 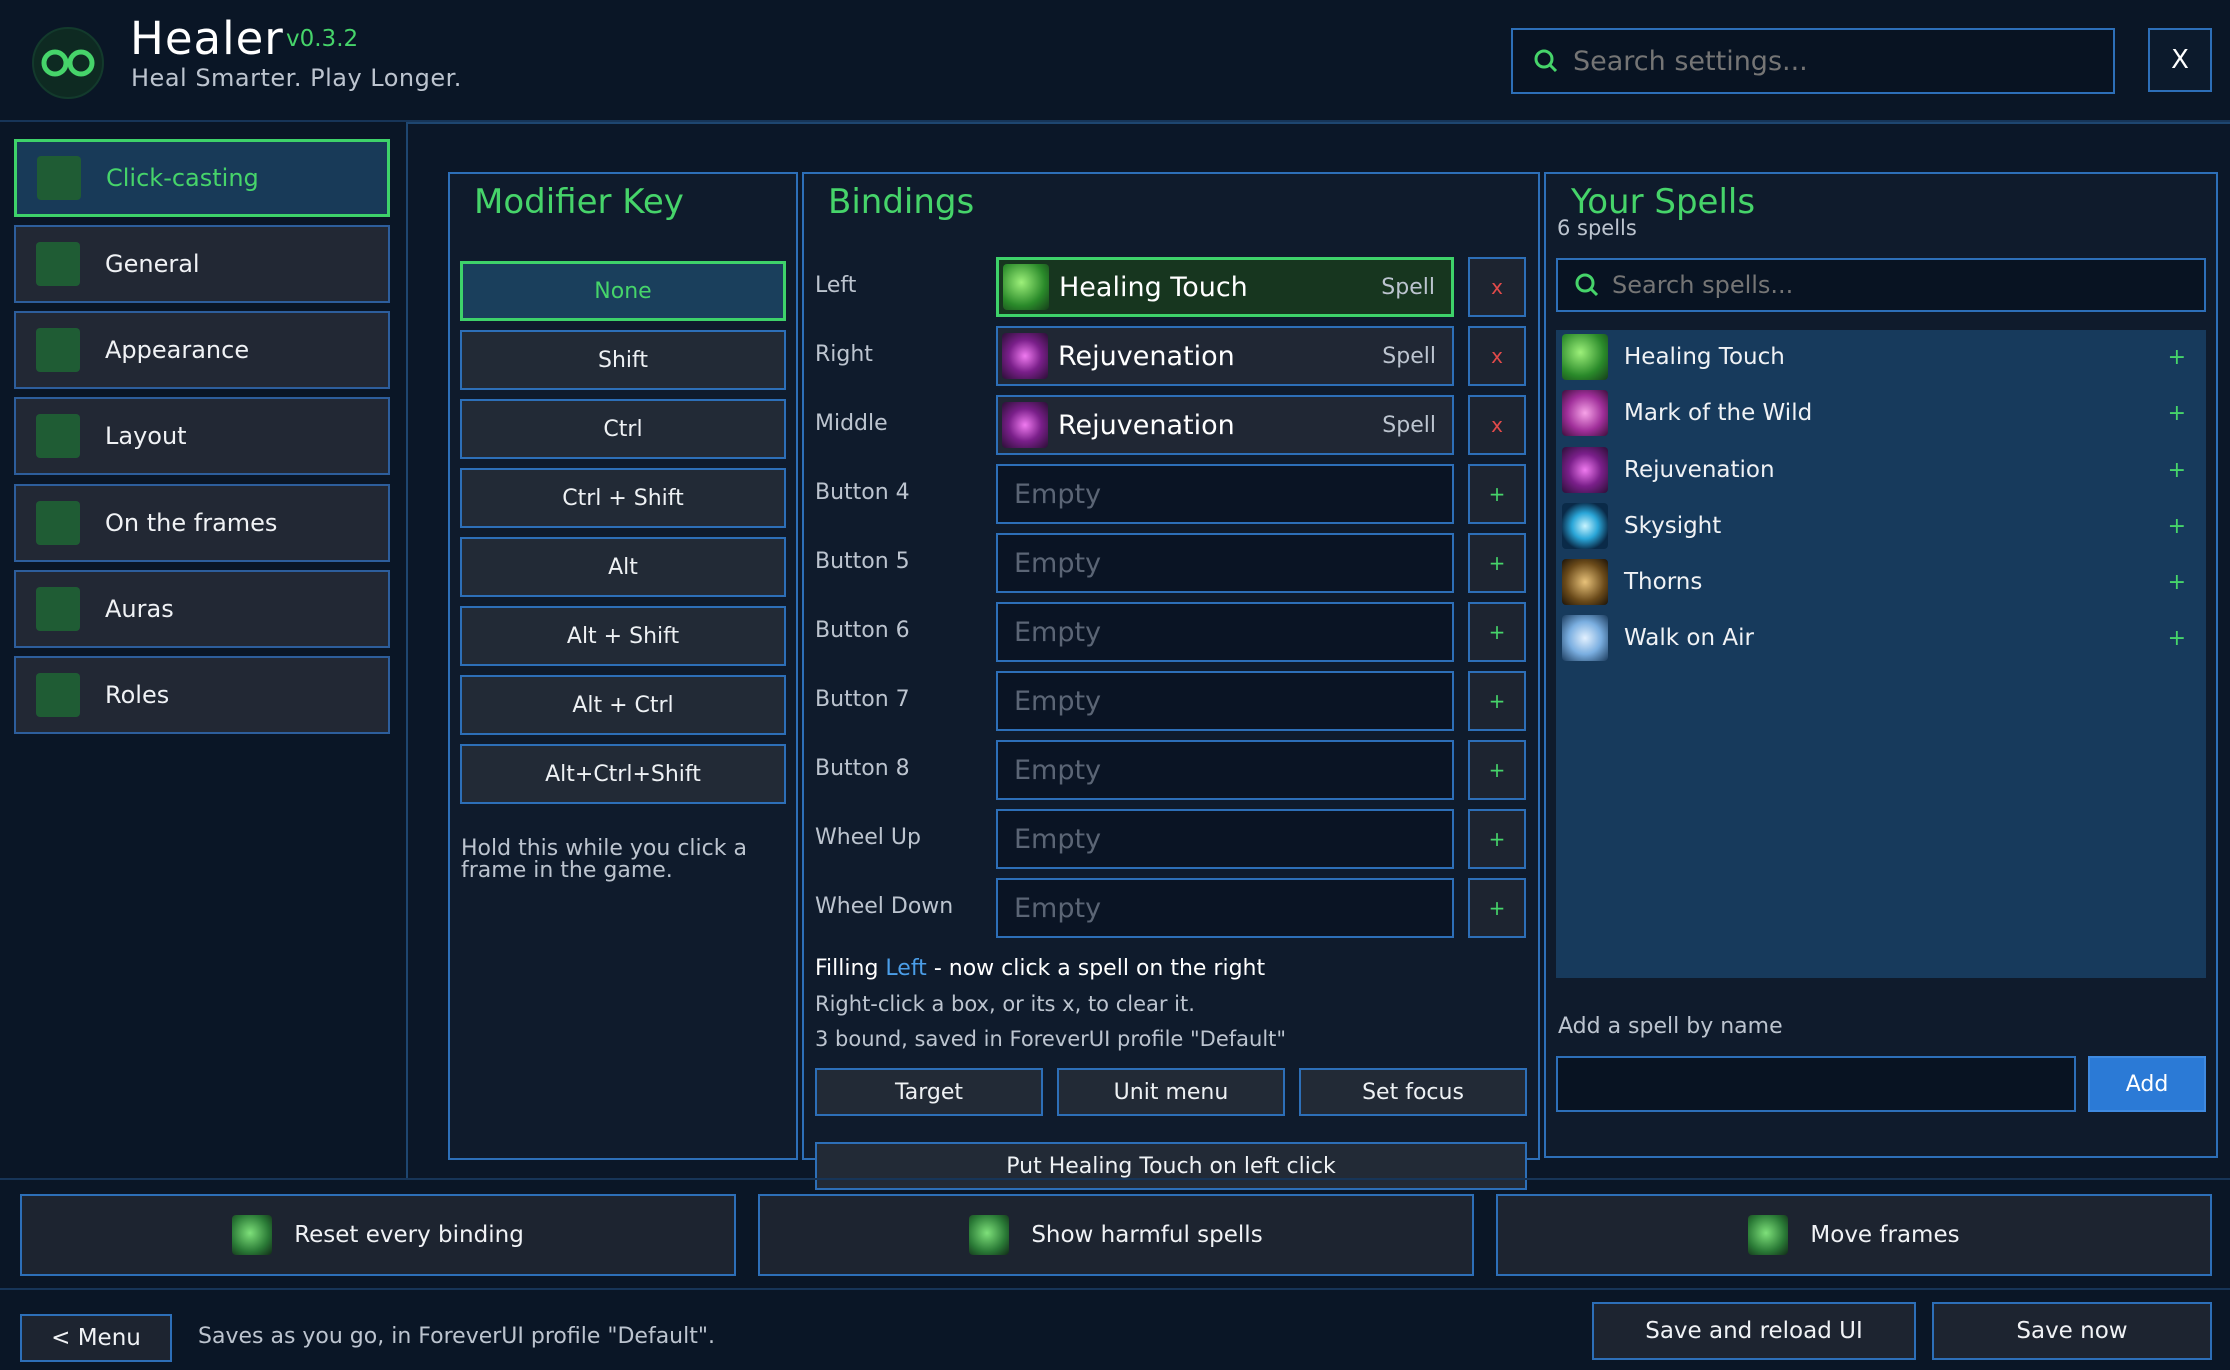 What do you see at coordinates (58, 350) in the screenshot?
I see `appearance-icon` at bounding box center [58, 350].